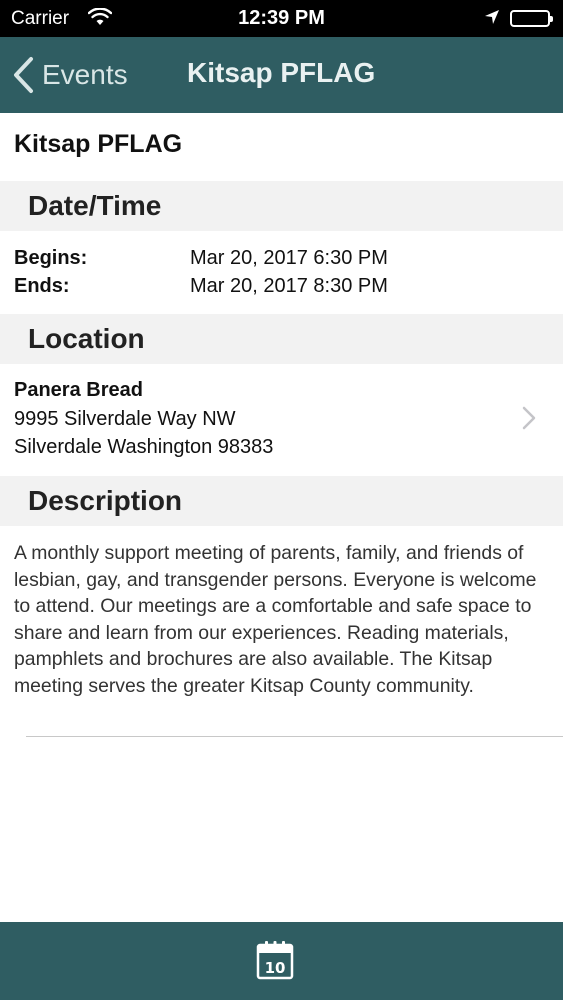 The height and width of the screenshot is (1000, 563). Describe the element at coordinates (531, 18) in the screenshot. I see `battery-icon` at that location.